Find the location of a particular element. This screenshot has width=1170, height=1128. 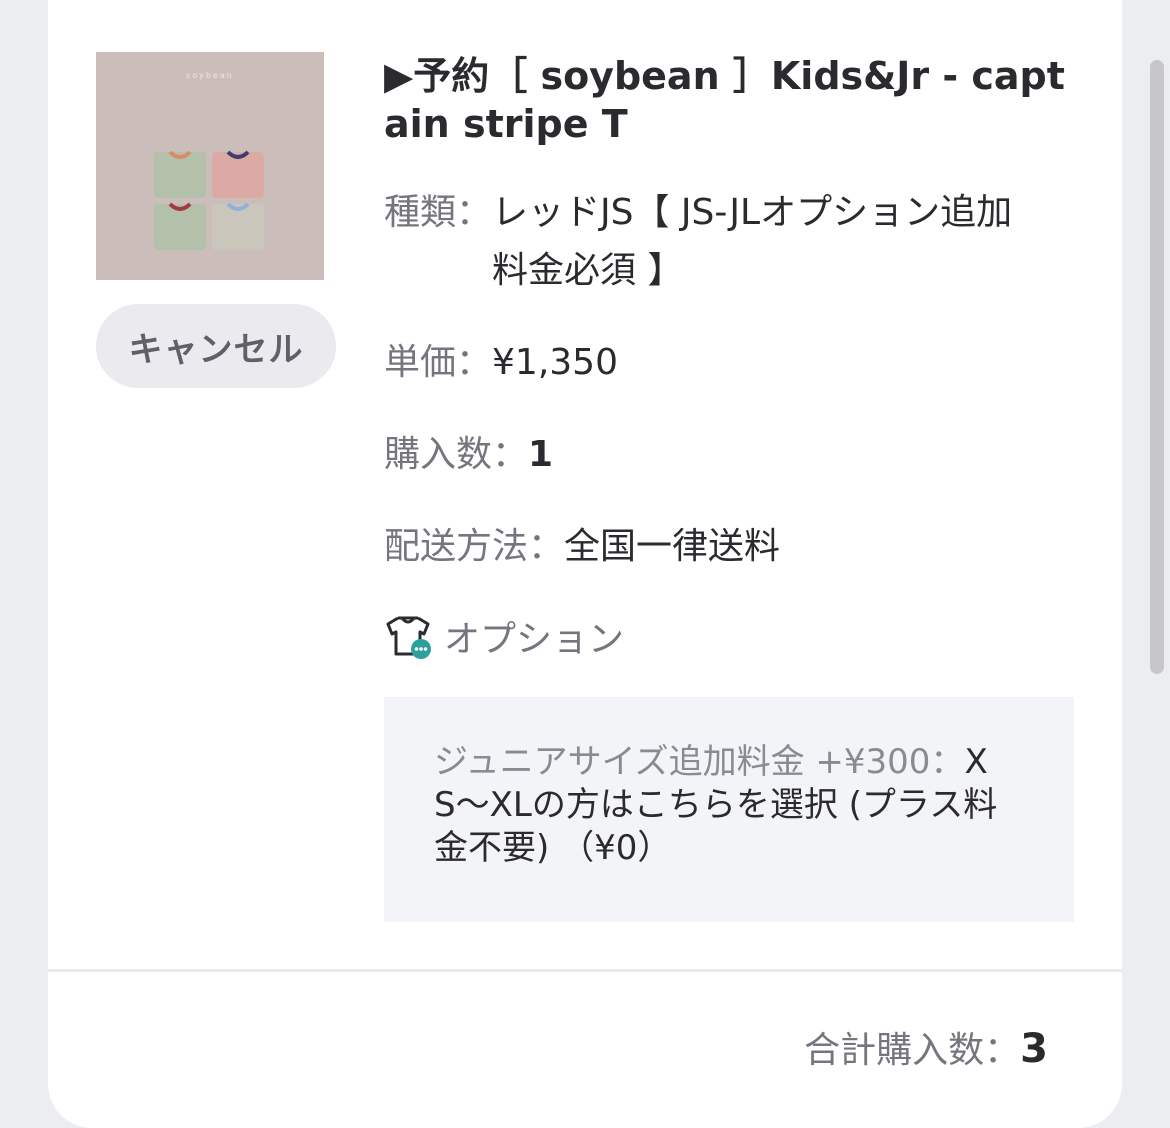

type-value: レッドJS【 JS-JLオプション追加料金必須 】 is located at coordinates (752, 241).